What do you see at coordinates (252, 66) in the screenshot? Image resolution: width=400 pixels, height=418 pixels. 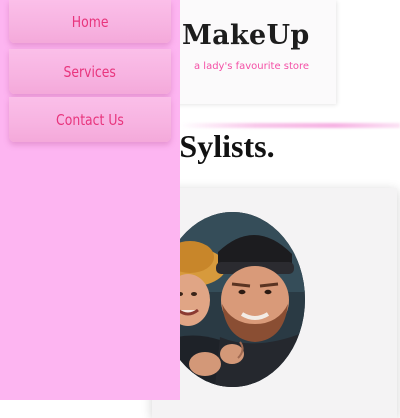 I see `site-tagline: a lady's favourite store` at bounding box center [252, 66].